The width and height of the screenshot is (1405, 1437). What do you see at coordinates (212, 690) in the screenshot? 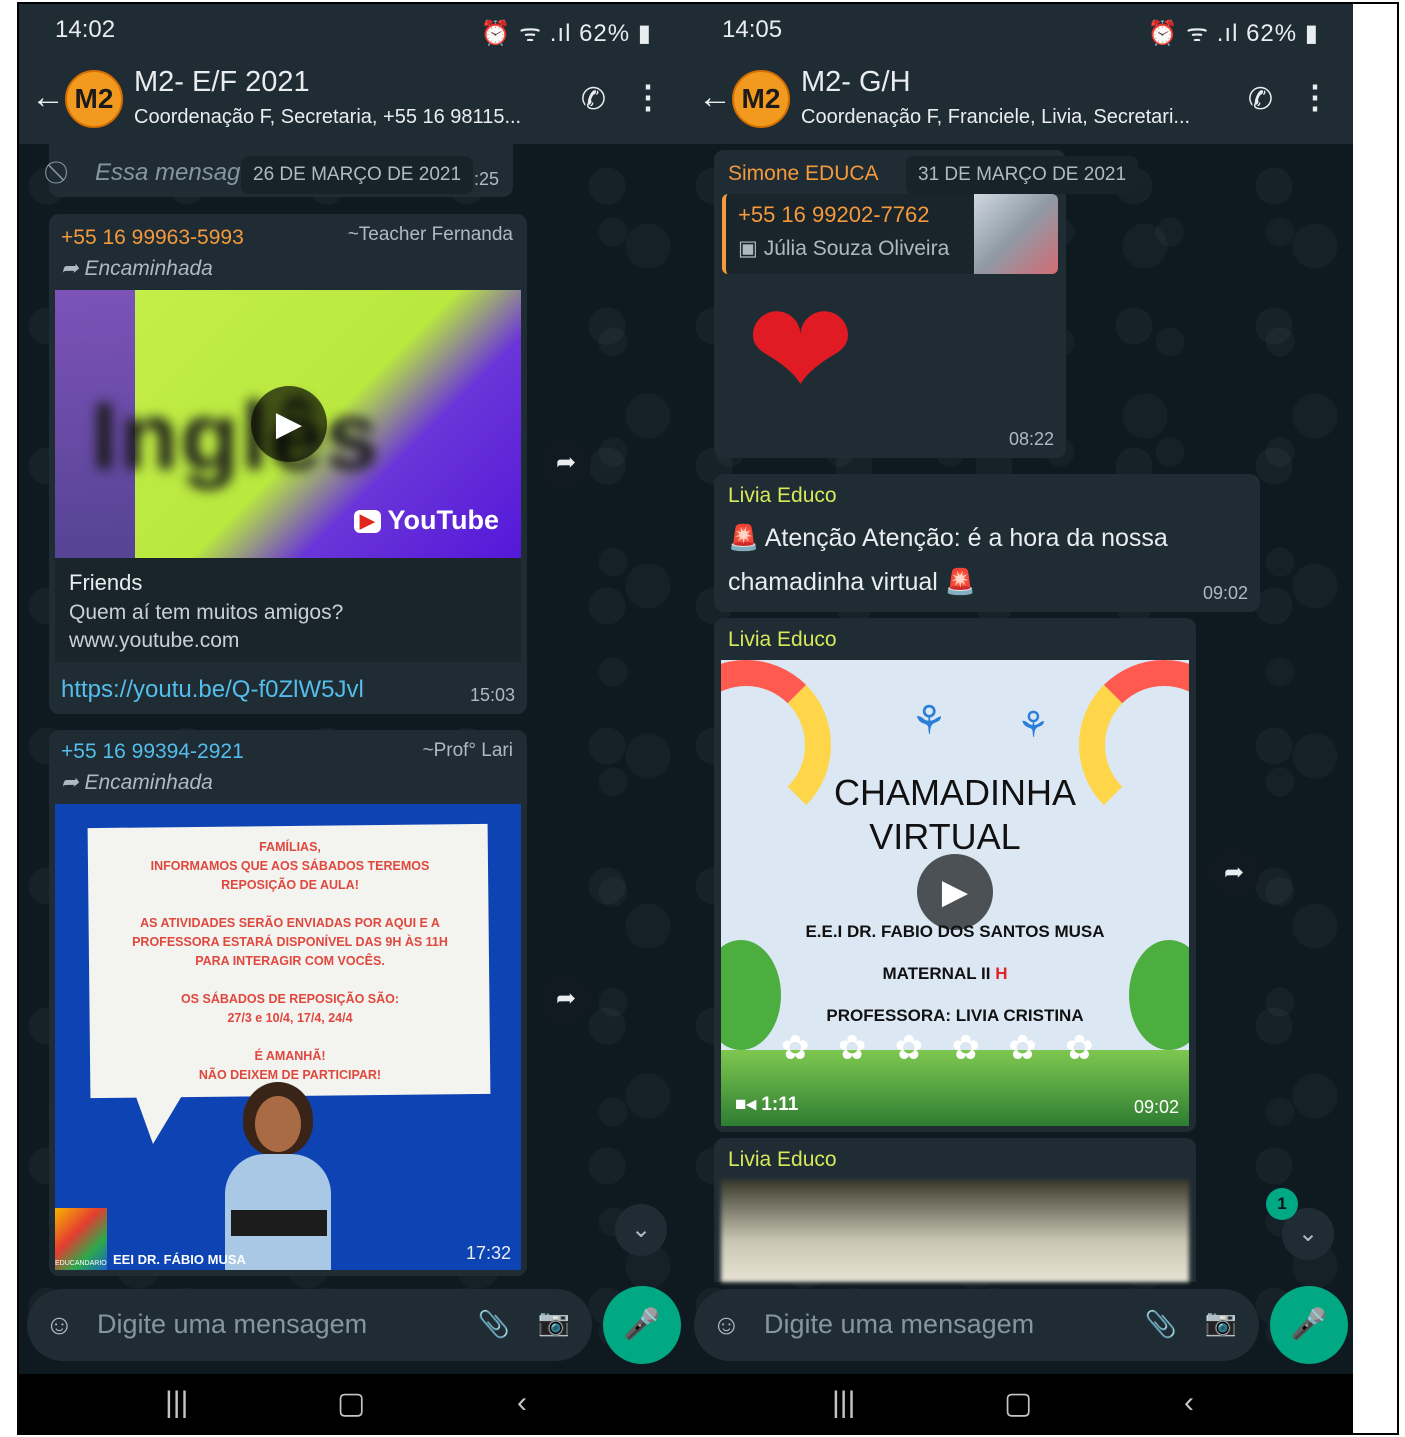
I see `youtube-link: https://youtu.be/Q-f0ZlW5Jvl` at bounding box center [212, 690].